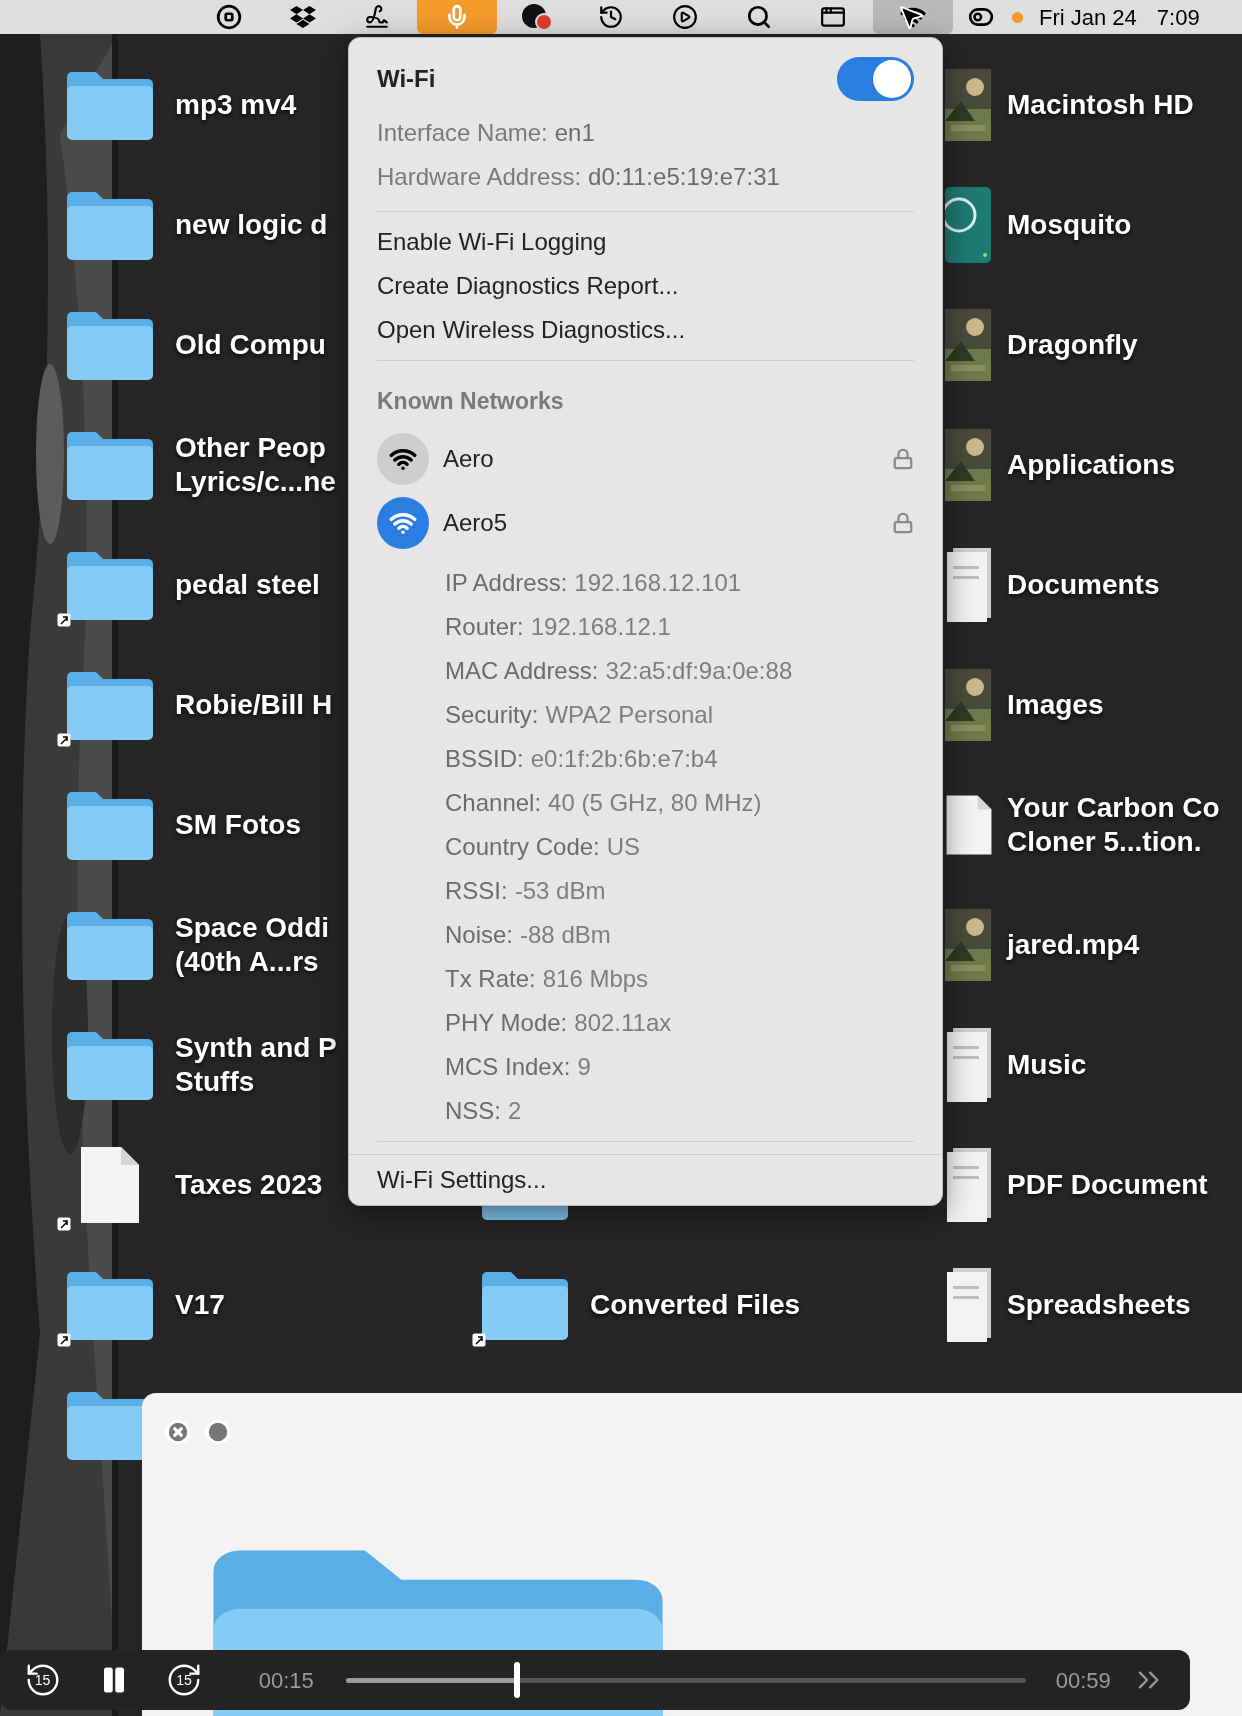  What do you see at coordinates (595, 979) in the screenshot?
I see `detail-value: 816 Mbps` at bounding box center [595, 979].